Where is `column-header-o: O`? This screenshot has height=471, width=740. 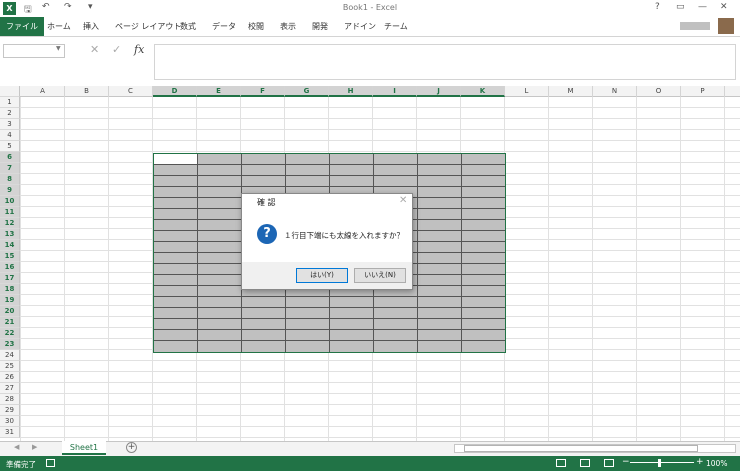
column-header-o: O is located at coordinates (659, 91).